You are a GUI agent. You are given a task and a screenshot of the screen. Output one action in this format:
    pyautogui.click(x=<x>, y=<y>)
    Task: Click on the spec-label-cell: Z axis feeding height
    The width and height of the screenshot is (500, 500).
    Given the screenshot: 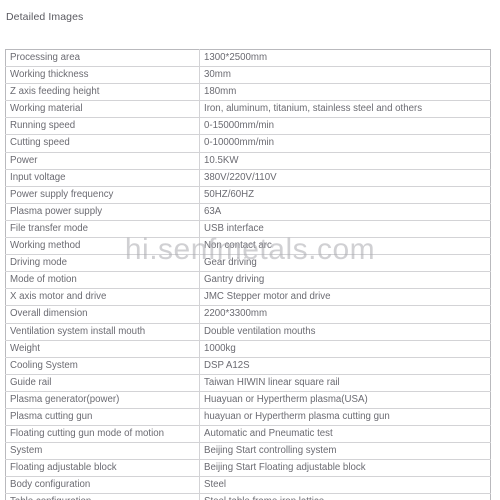 What is the action you would take?
    pyautogui.click(x=102, y=92)
    